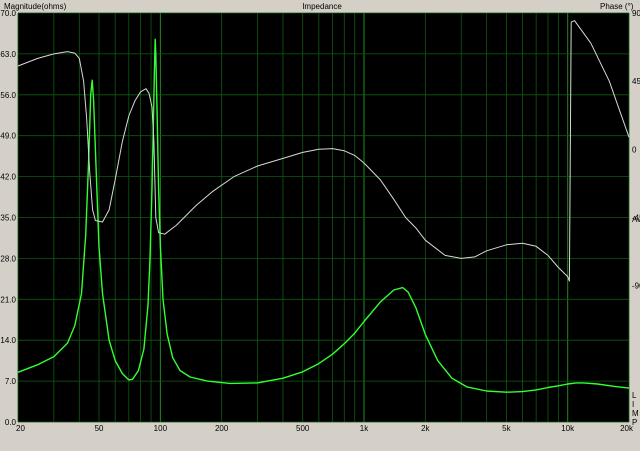  I want to click on y-left-tick-label: 28.0, so click(8, 258).